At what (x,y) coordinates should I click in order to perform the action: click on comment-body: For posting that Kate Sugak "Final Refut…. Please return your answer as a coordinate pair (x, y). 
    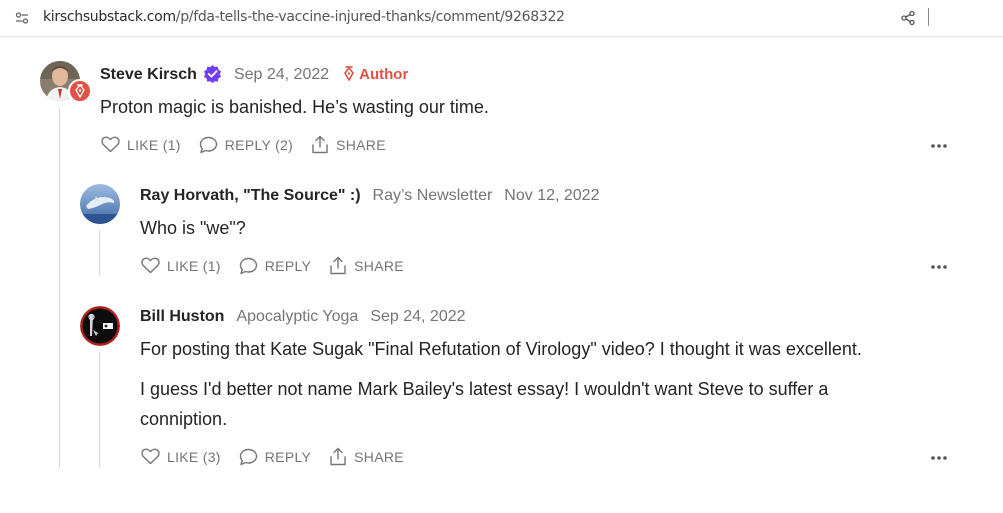
    Looking at the image, I should click on (501, 384).